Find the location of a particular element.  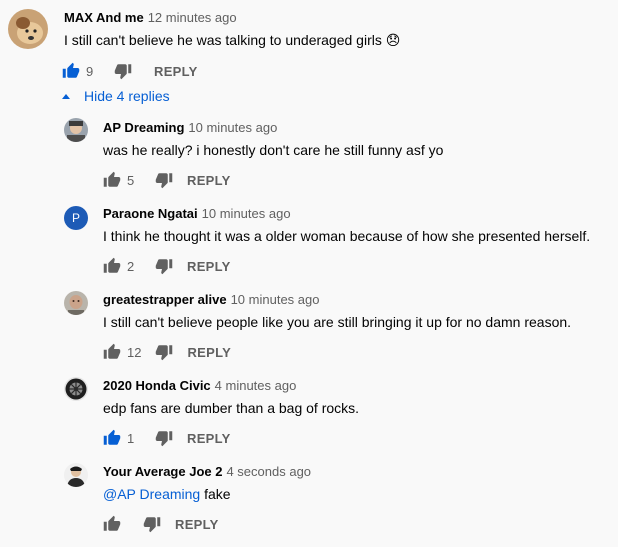

comment-actions: REPLY is located at coordinates (161, 524).